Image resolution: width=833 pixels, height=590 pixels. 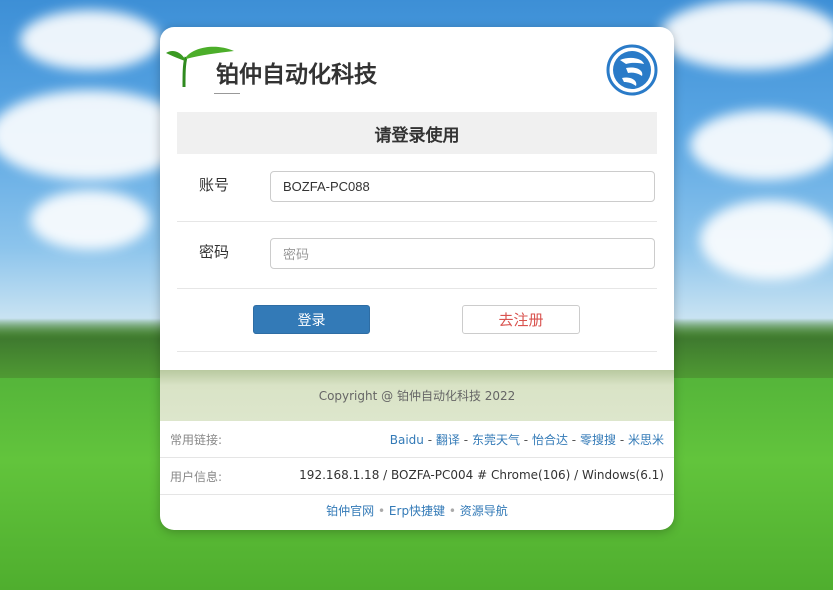 I want to click on password-input: 密码, so click(x=462, y=253).